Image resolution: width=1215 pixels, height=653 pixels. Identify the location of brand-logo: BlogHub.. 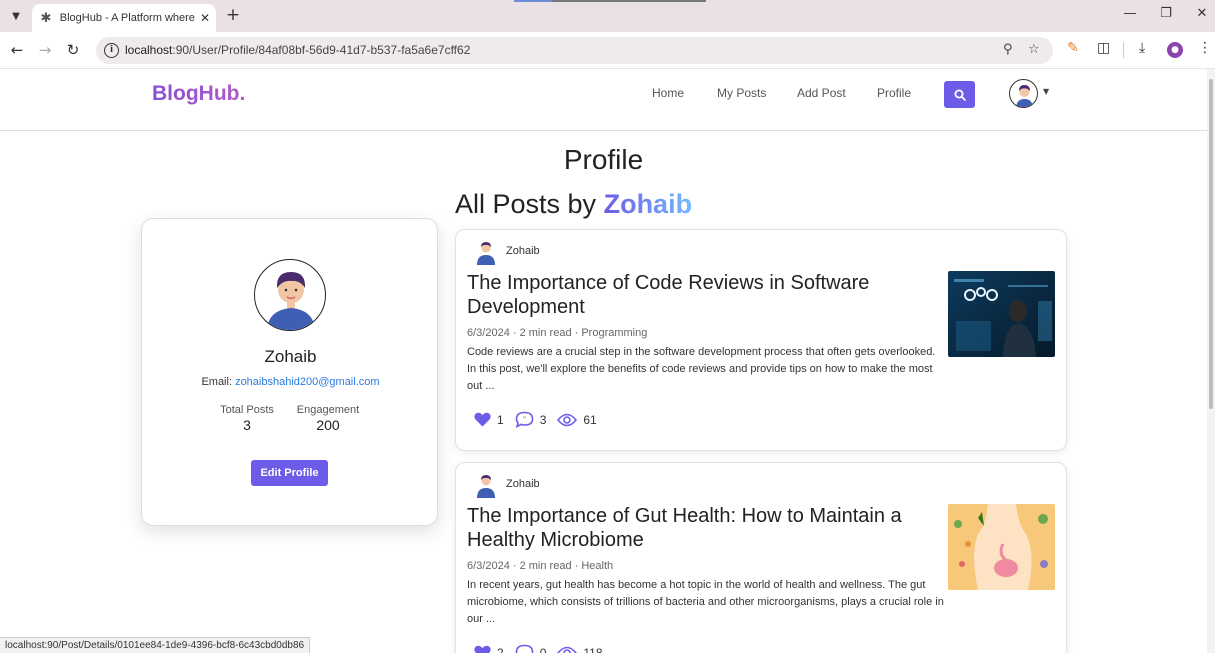
(198, 94).